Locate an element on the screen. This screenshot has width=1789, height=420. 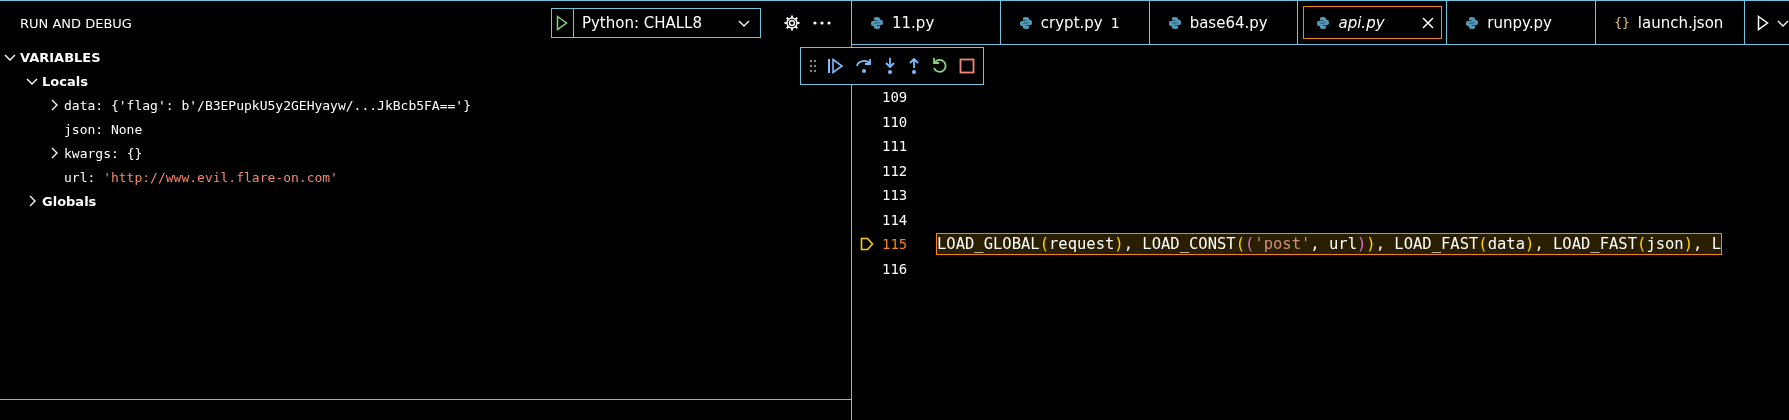
close-tab-button is located at coordinates (1428, 22).